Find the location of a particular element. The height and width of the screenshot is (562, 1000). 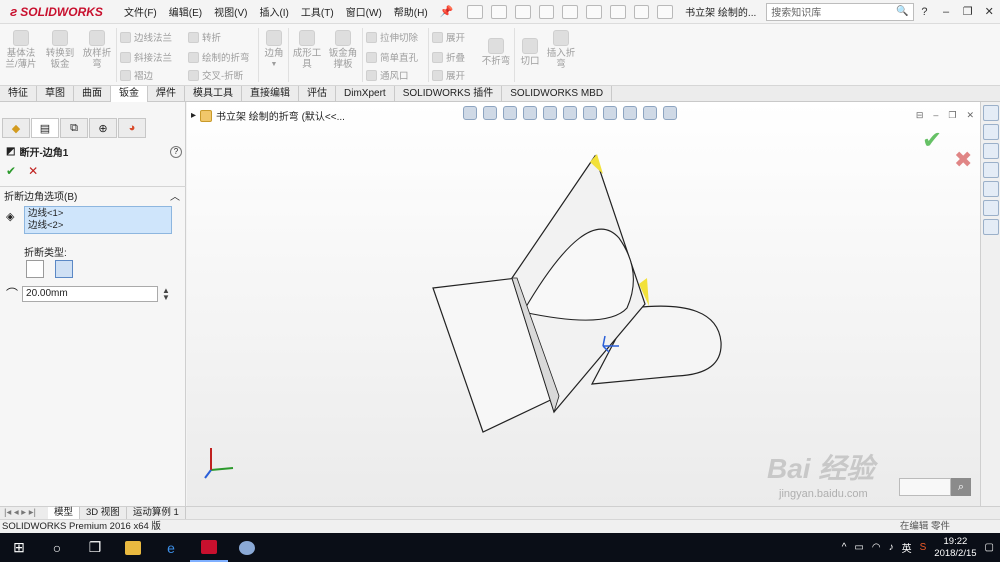

windows-start-icon: ⊞ is located at coordinates (19, 547).